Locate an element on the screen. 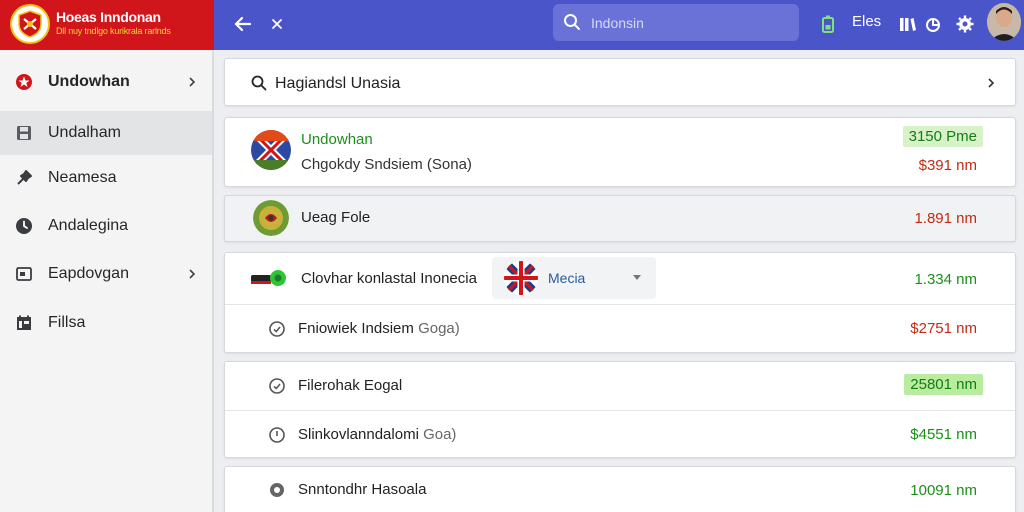 The width and height of the screenshot is (1024, 512). calendar-icon is located at coordinates (24, 323).